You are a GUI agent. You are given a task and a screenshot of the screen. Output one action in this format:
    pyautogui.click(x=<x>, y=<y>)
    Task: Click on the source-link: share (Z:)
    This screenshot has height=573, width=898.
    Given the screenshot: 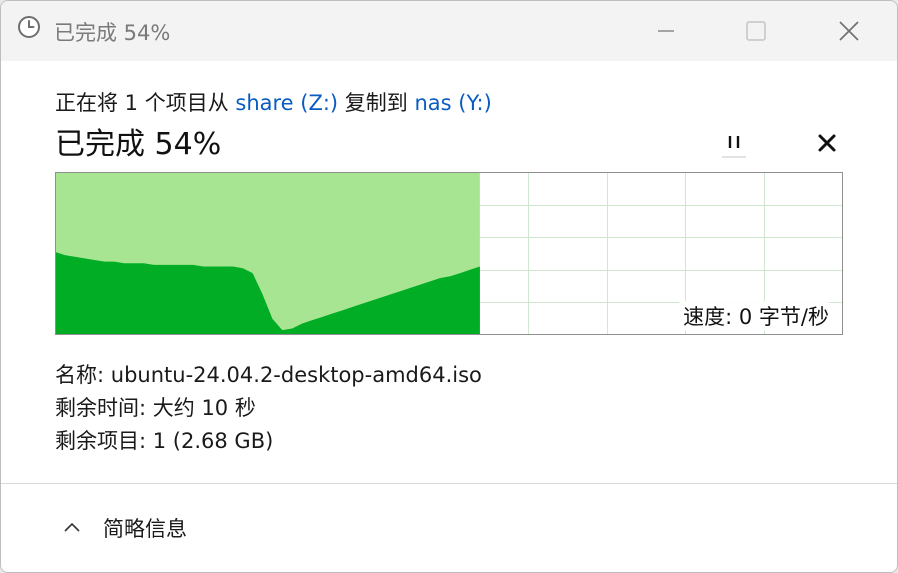 What is the action you would take?
    pyautogui.click(x=286, y=103)
    